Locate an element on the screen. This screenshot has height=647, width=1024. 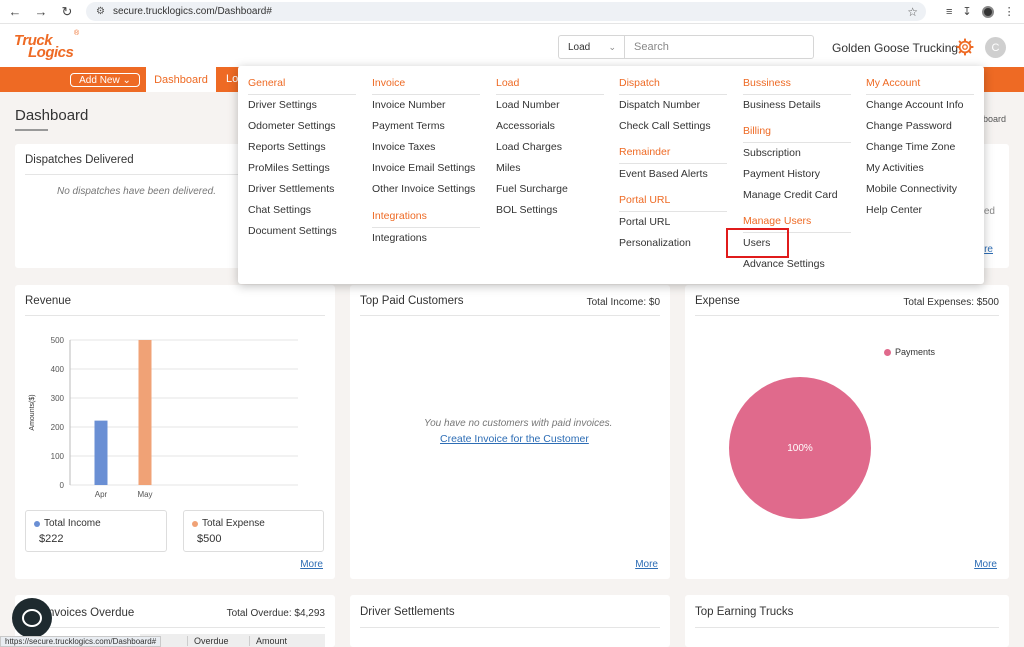
reading-list-icon: ≡ is located at coordinates (949, 12).